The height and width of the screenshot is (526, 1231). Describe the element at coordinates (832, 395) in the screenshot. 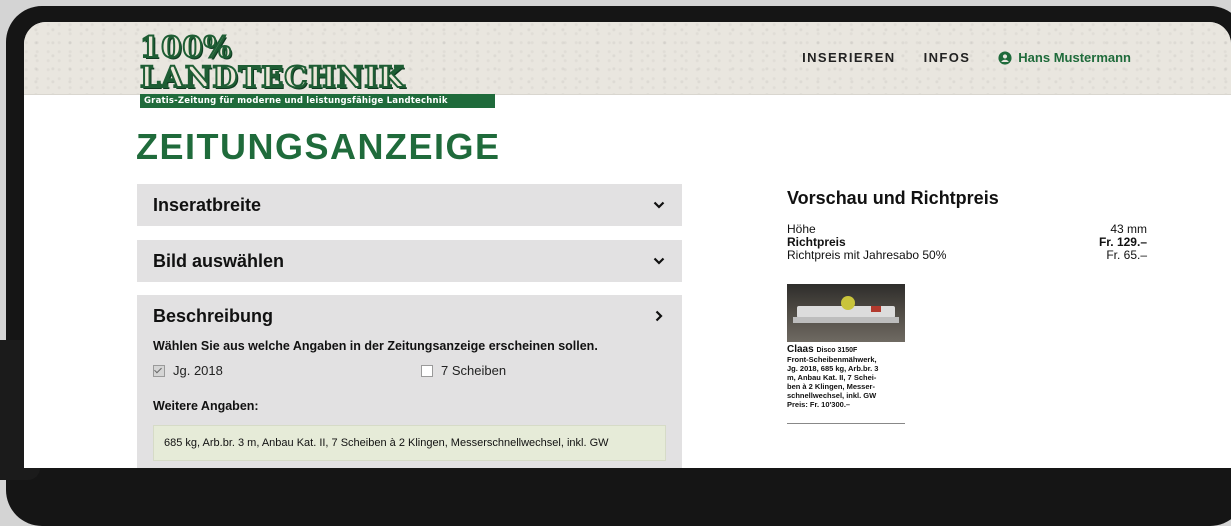

I see `ad-line: schnellwechsel, inkl. GW` at that location.